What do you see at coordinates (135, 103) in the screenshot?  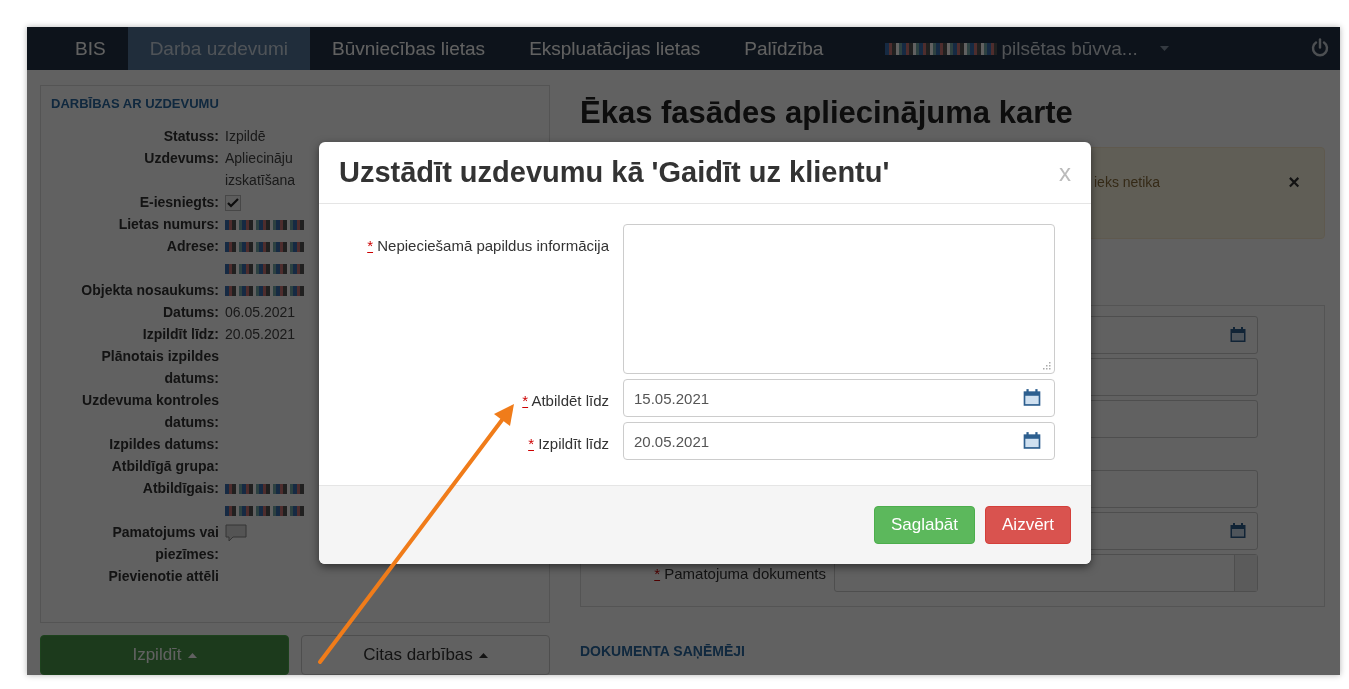 I see `panel-heading: DARBĪBAS AR UZDEVUMU` at bounding box center [135, 103].